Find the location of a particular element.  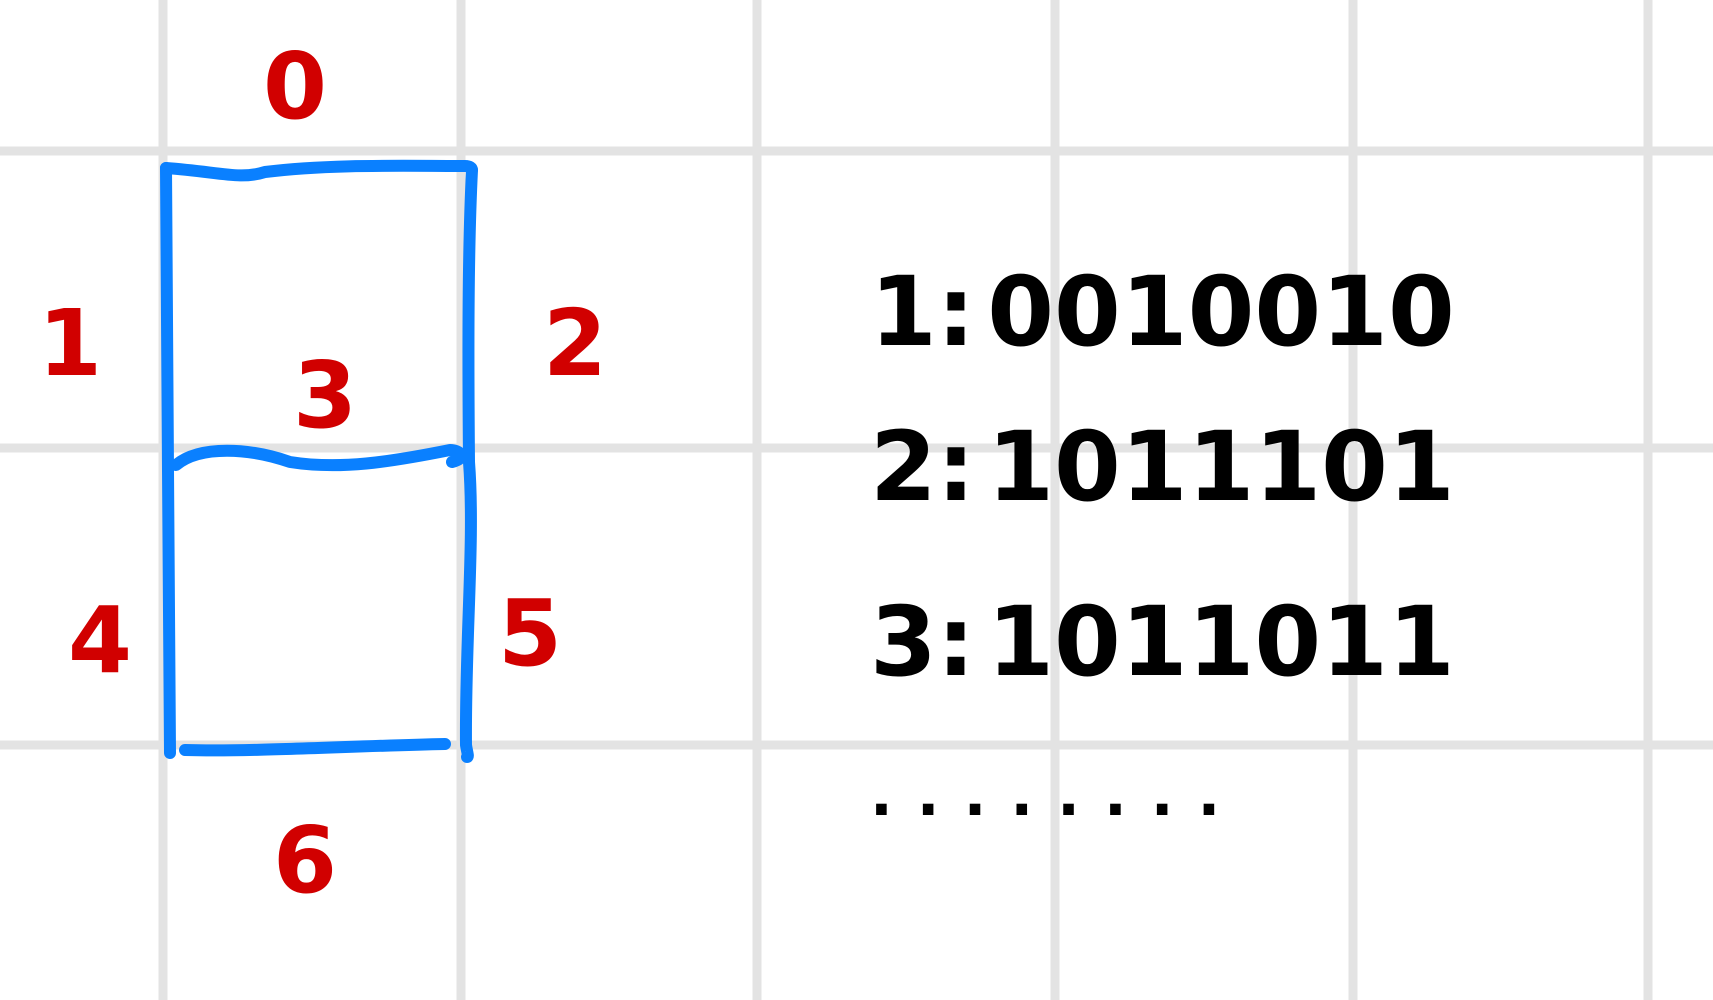

encoding-row-2: 2: 1011101 is located at coordinates (1162, 467).